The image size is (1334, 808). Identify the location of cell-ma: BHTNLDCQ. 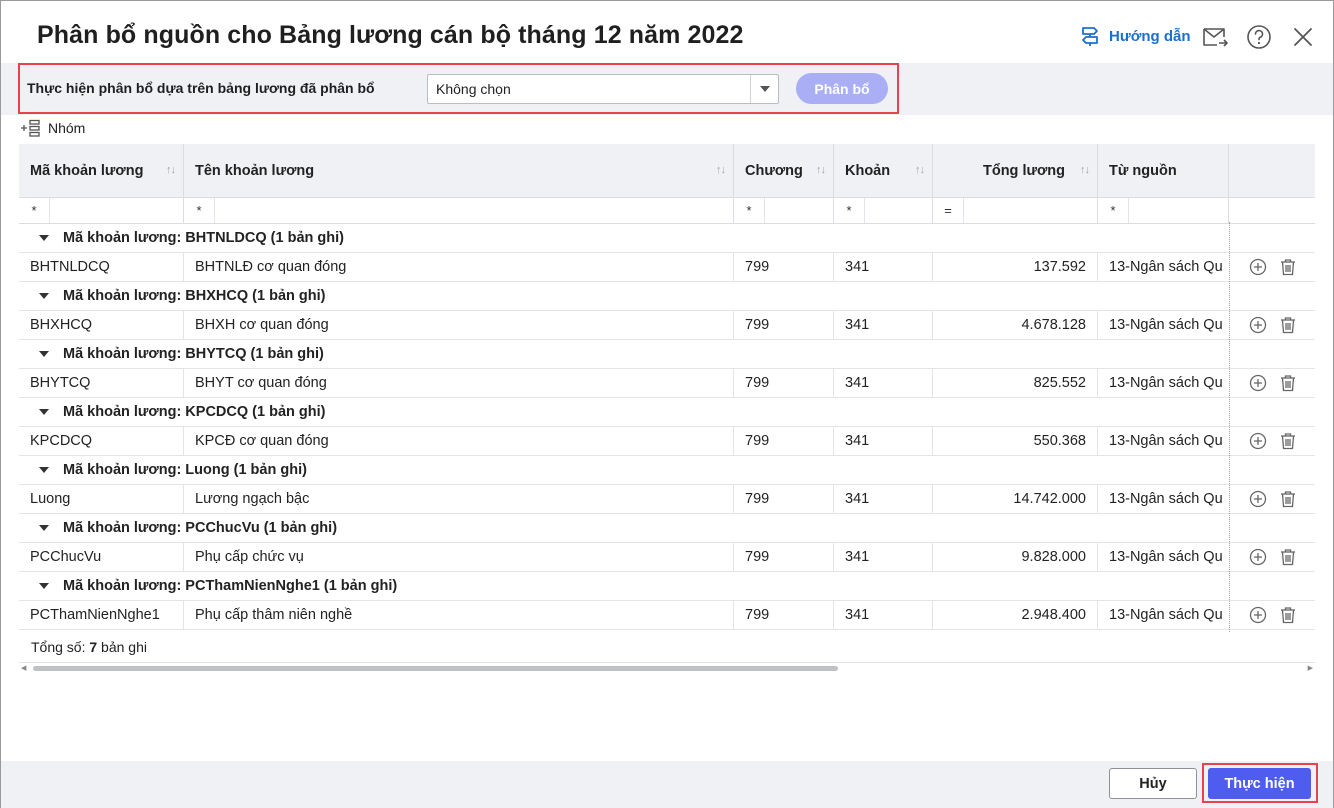
(101, 267).